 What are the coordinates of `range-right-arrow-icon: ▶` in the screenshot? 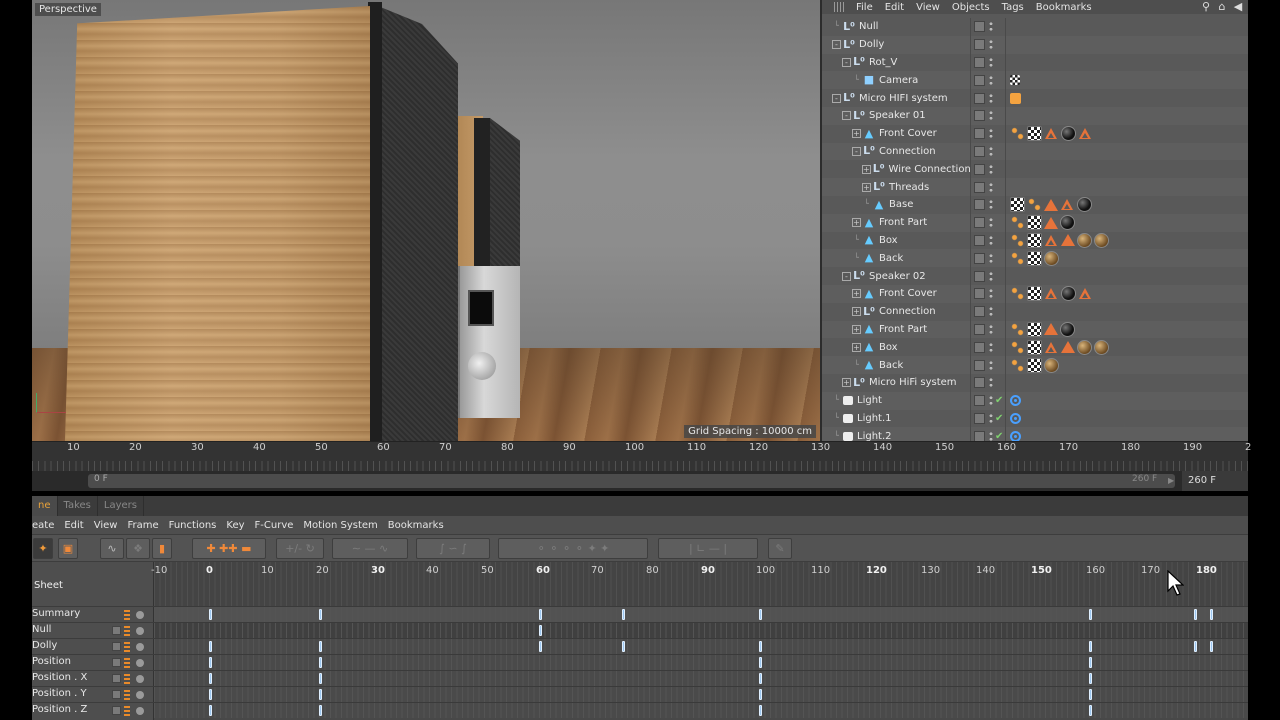 It's located at (1171, 480).